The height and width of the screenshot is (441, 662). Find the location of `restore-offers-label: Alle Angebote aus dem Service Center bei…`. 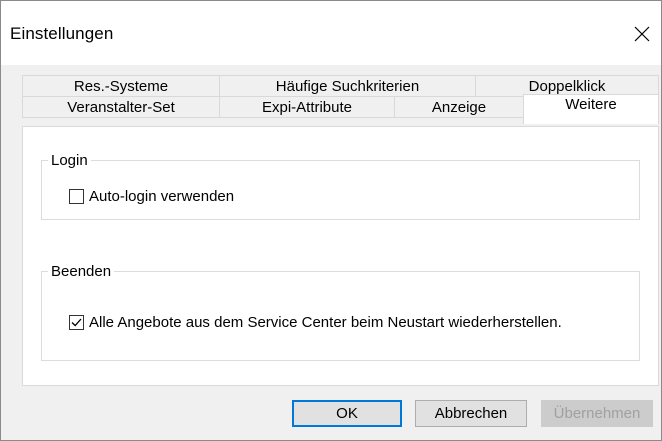

restore-offers-label: Alle Angebote aus dem Service Center bei… is located at coordinates (325, 322).